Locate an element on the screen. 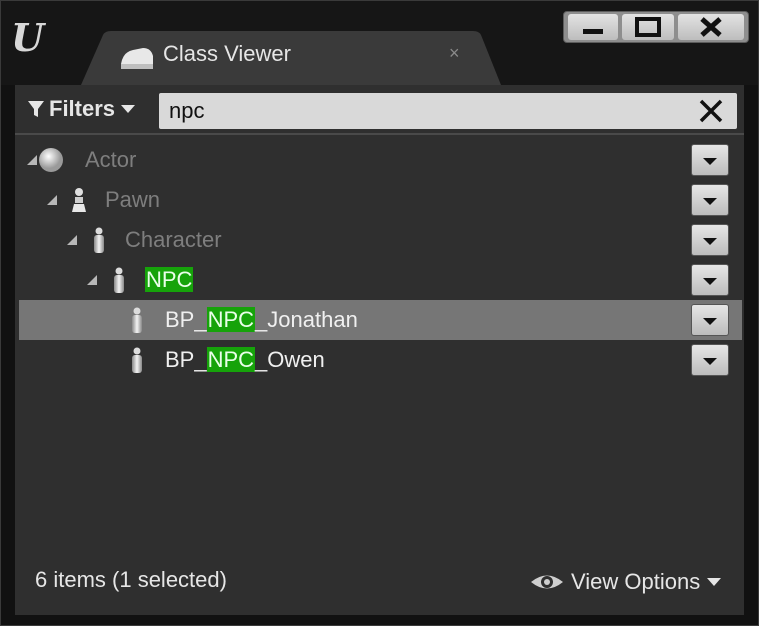 Image resolution: width=759 pixels, height=626 pixels. tree-row: Pawn is located at coordinates (380, 200).